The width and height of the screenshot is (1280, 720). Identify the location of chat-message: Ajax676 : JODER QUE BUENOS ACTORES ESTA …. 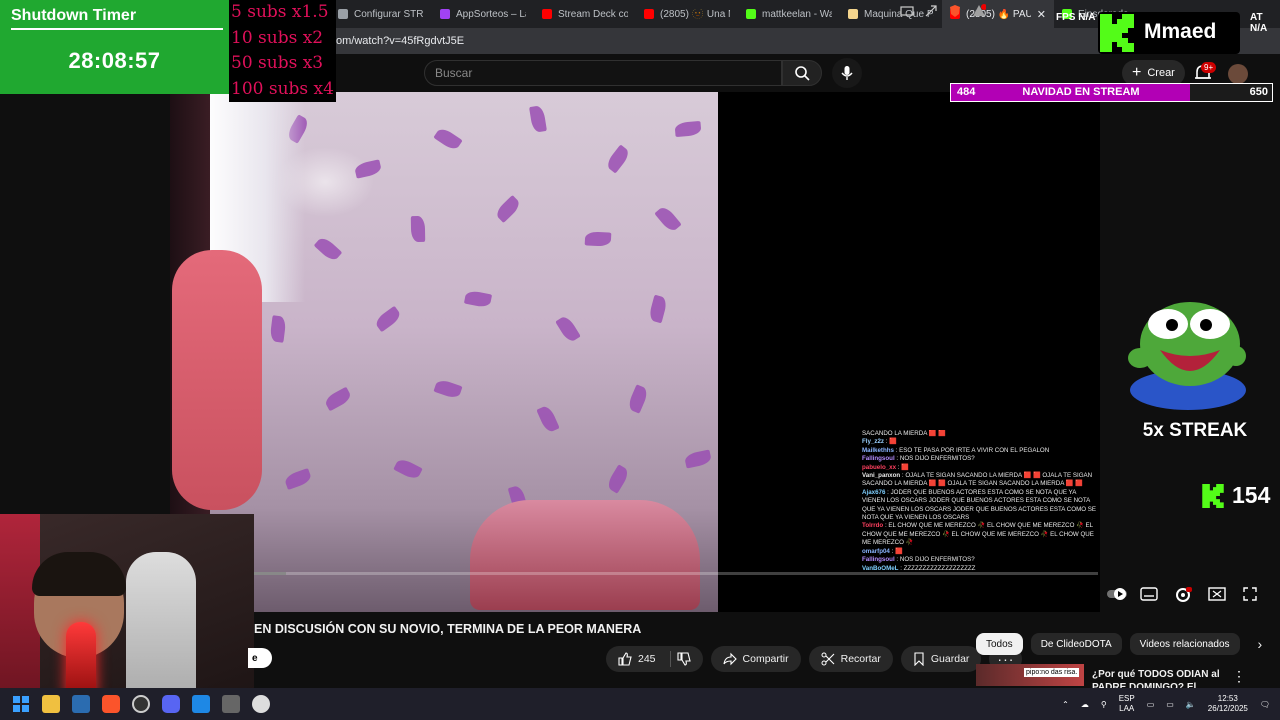
(980, 506).